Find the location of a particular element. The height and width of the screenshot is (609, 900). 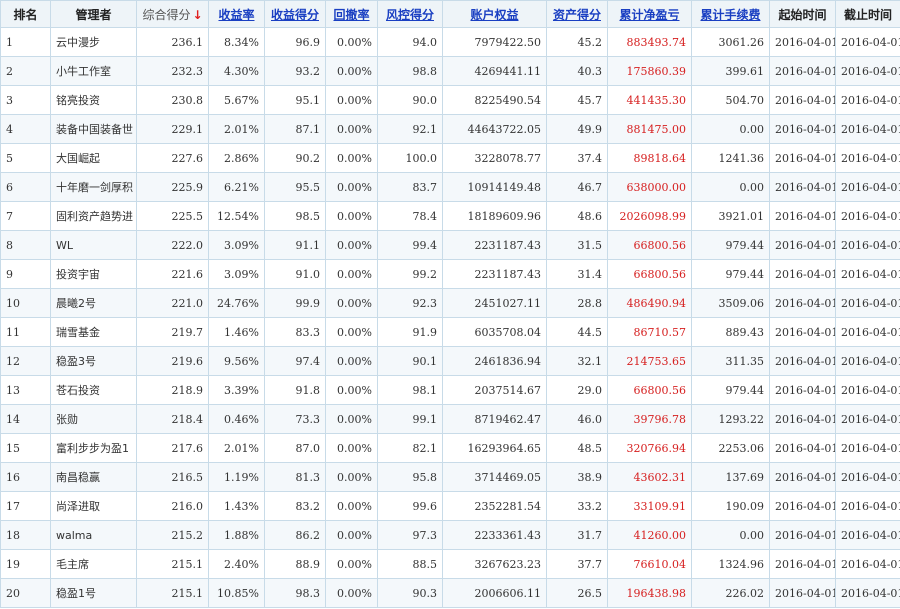

cell-net-pnl: 196438.98 is located at coordinates (649, 593).